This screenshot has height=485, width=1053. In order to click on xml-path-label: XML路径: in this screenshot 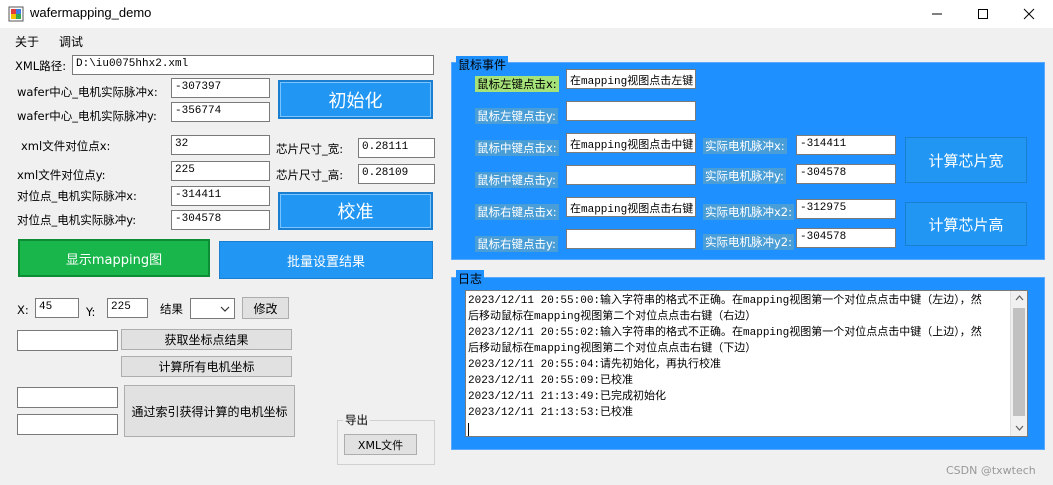, I will do `click(41, 66)`.